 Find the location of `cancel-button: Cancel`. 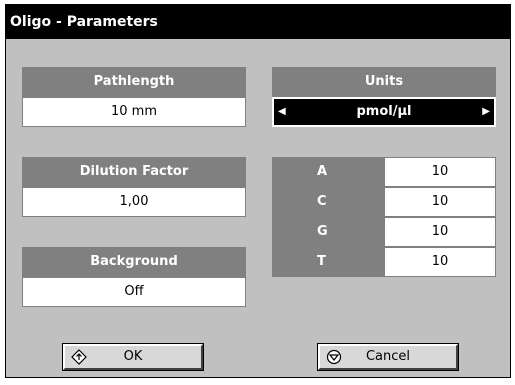

cancel-button: Cancel is located at coordinates (388, 357).